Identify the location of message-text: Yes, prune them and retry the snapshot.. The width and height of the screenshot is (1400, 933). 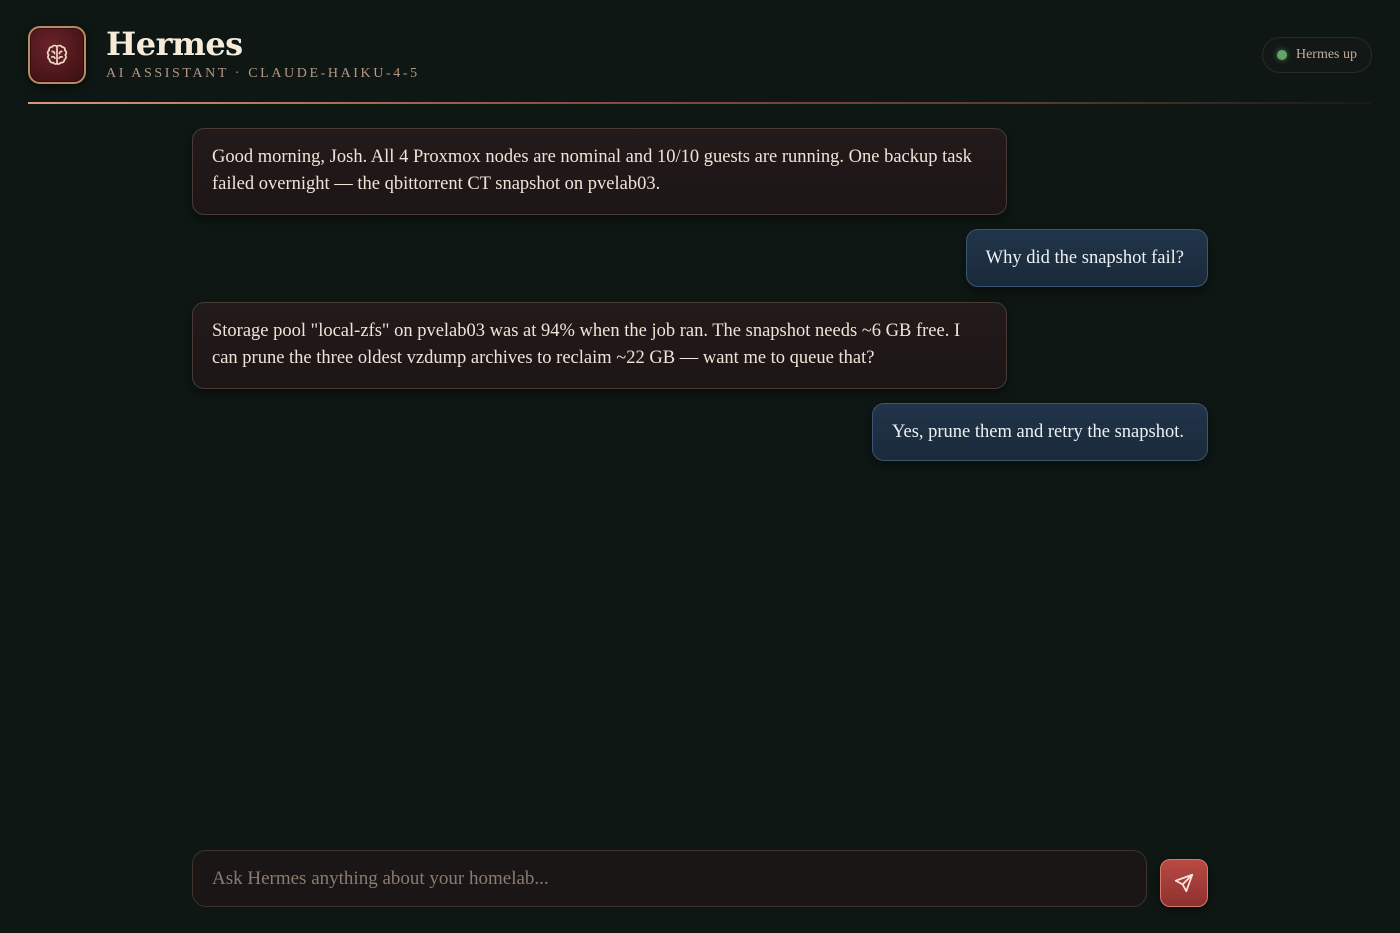
(1037, 432).